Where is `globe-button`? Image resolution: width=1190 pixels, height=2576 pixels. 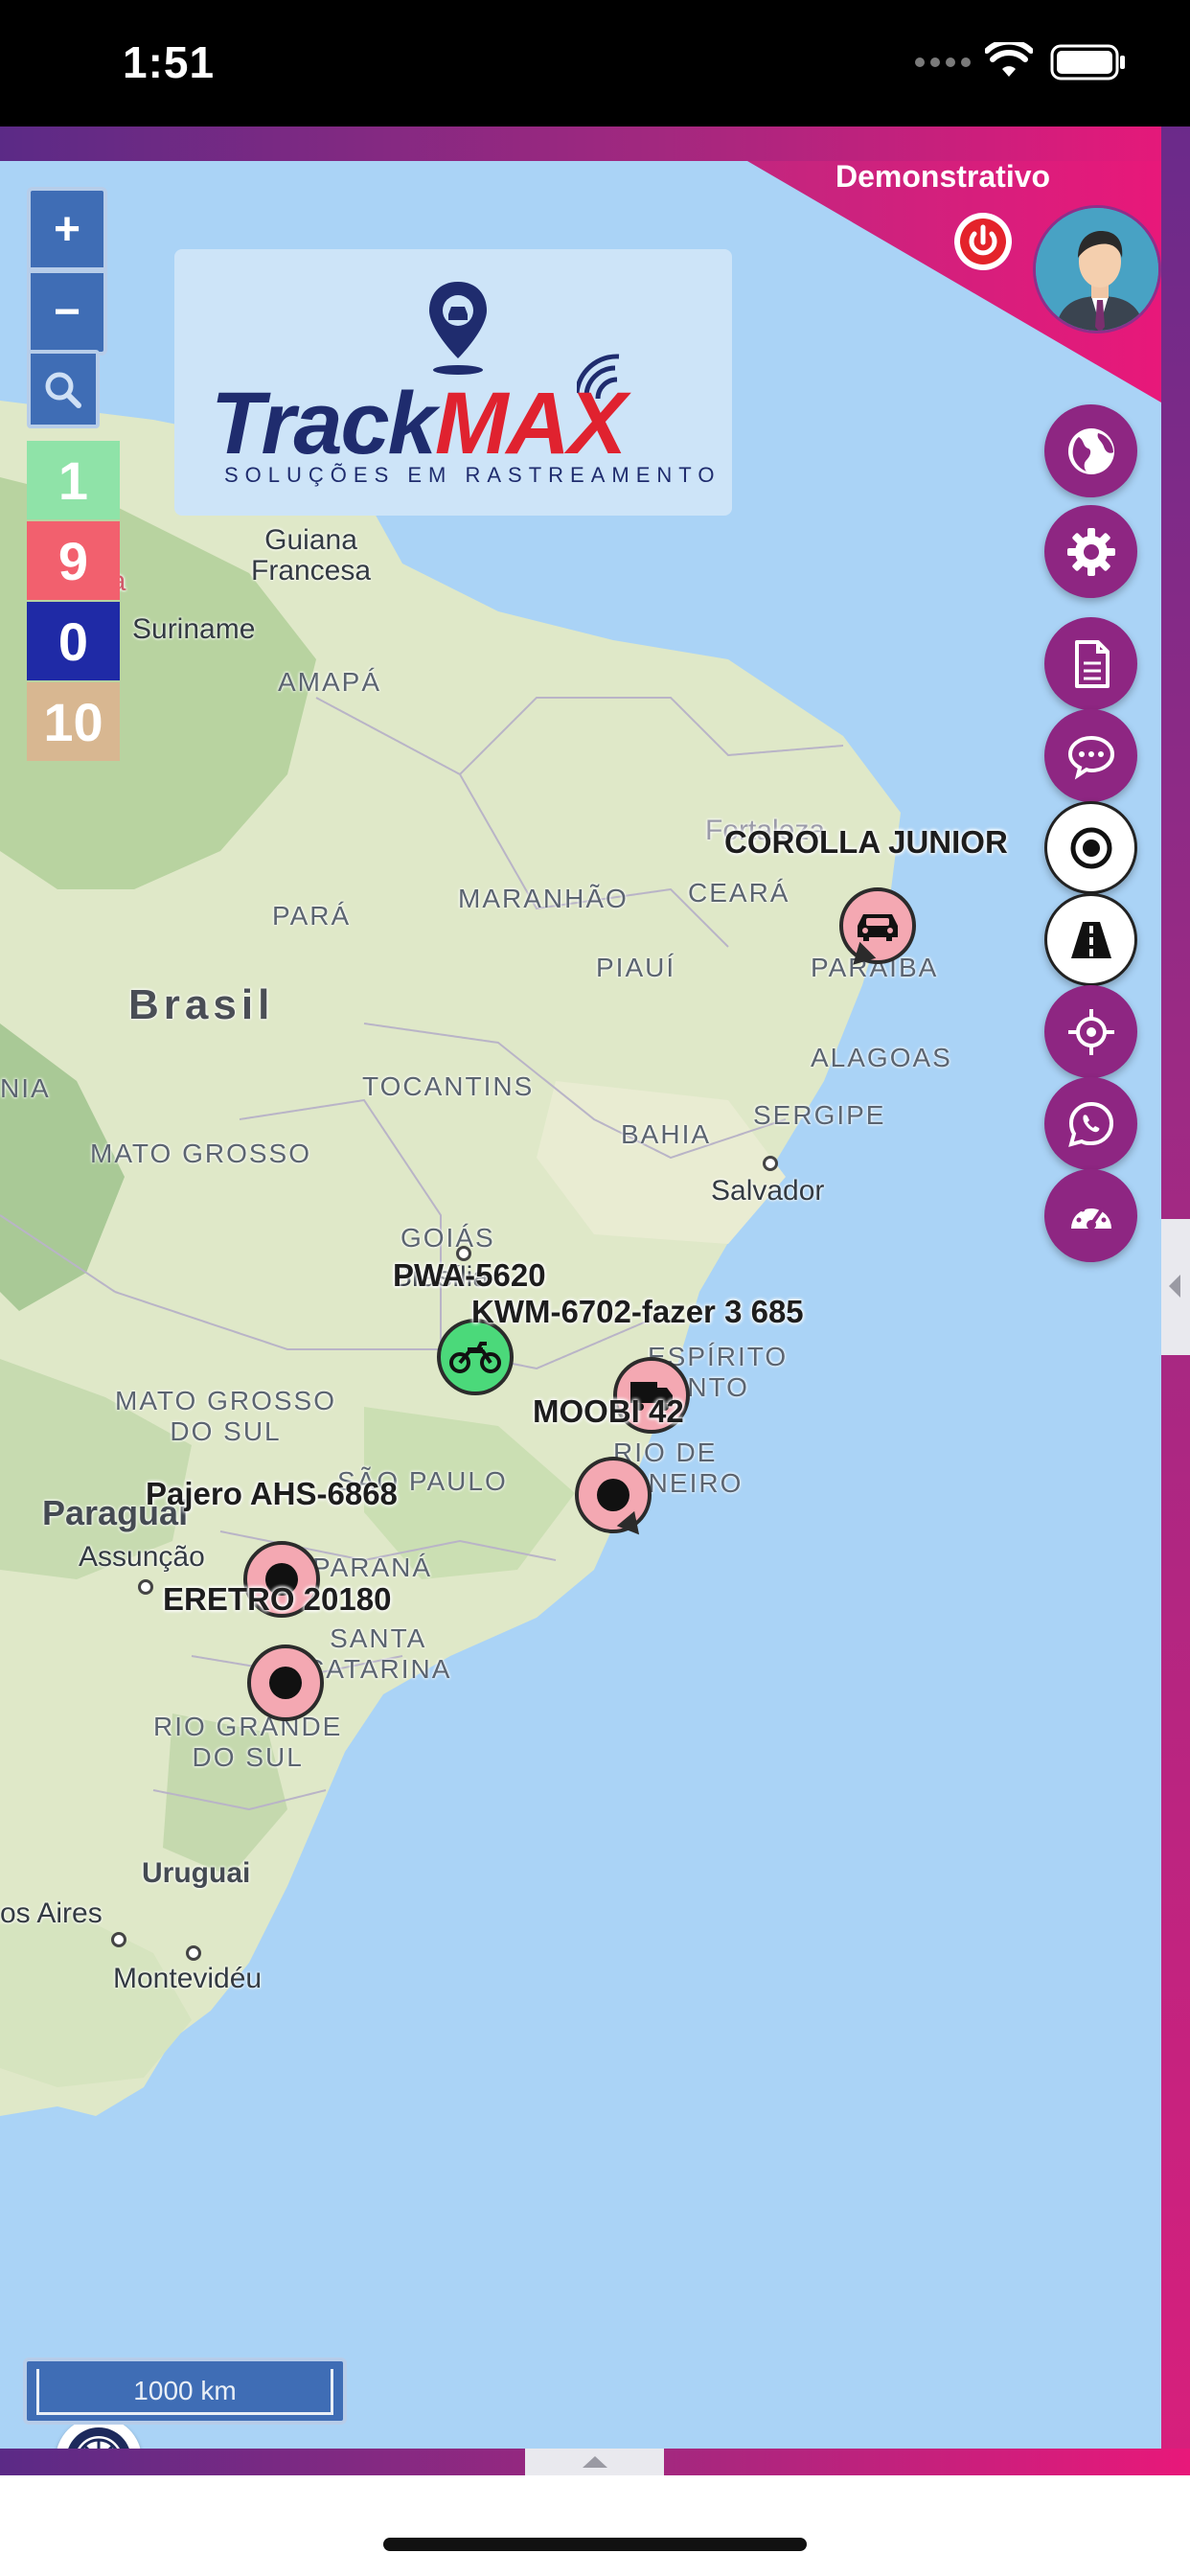
globe-button is located at coordinates (1091, 450).